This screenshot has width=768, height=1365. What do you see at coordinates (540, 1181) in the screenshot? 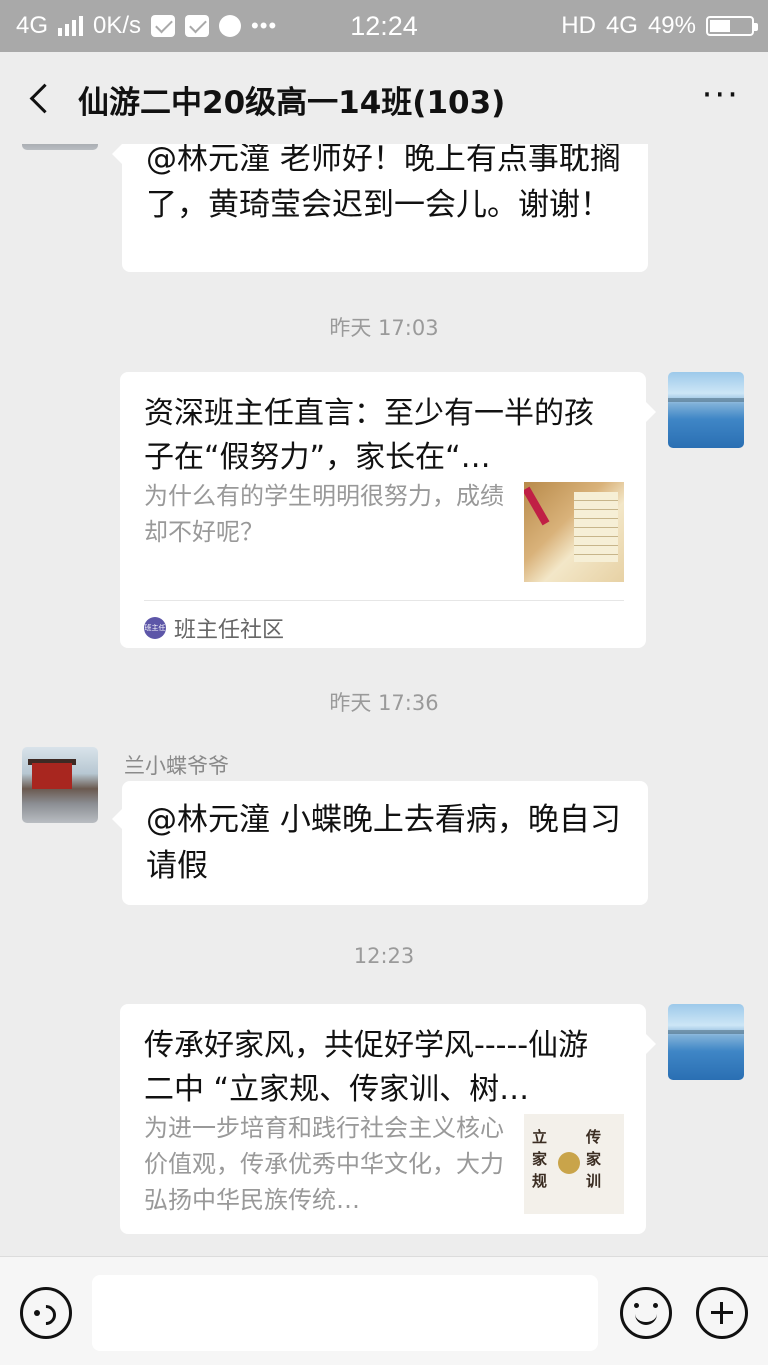
I see `thumbnail-glyph: 规` at bounding box center [540, 1181].